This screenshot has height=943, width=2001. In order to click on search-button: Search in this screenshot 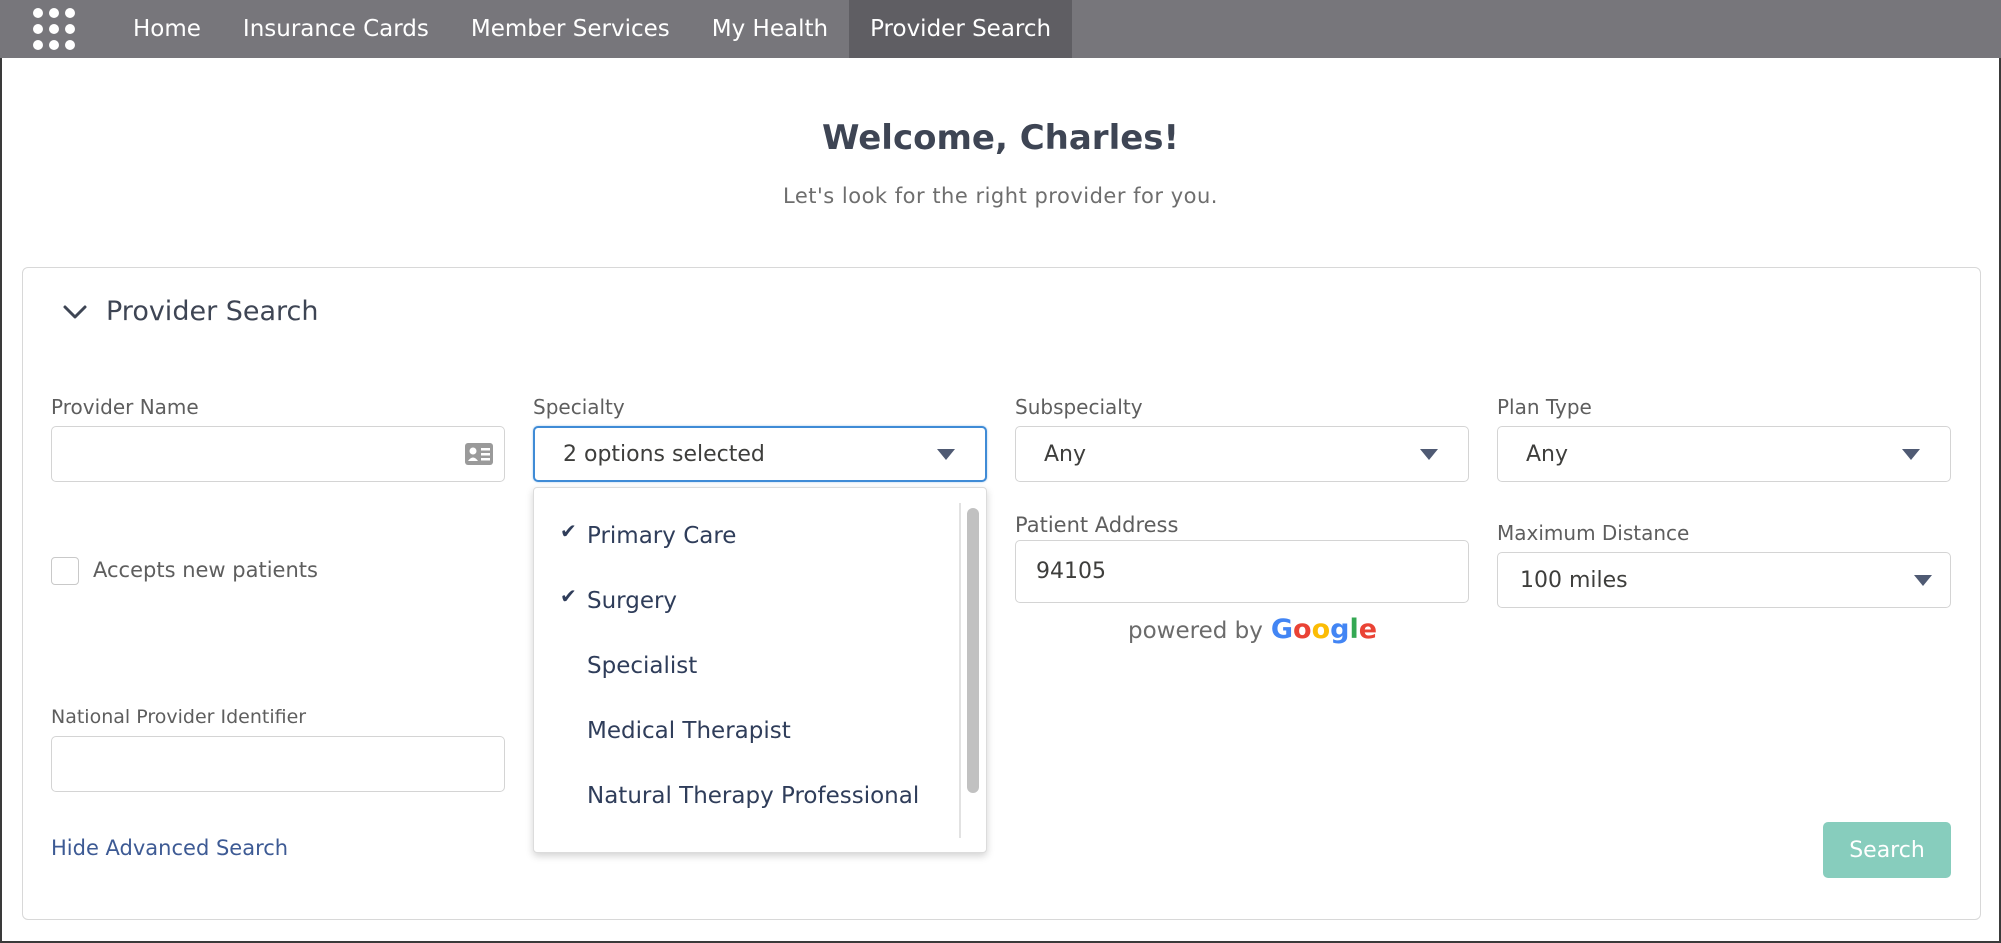, I will do `click(1887, 850)`.